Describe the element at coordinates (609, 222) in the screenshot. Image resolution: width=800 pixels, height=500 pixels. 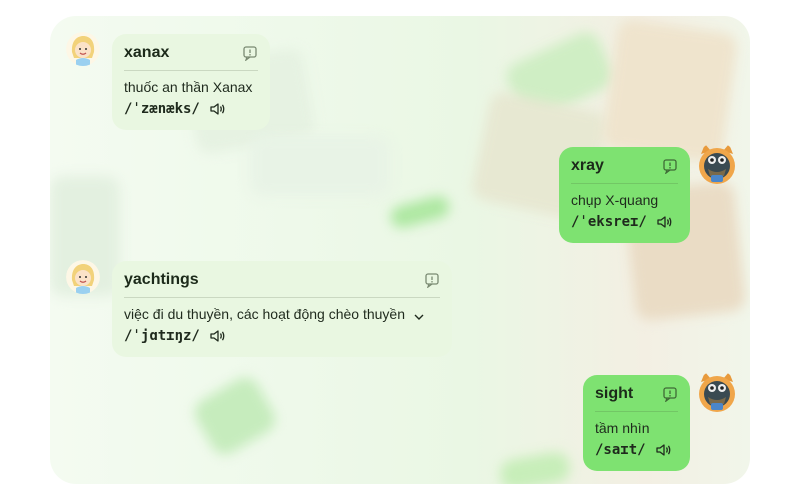
I see `phonetic-text: /ˈeksreɪ/` at that location.